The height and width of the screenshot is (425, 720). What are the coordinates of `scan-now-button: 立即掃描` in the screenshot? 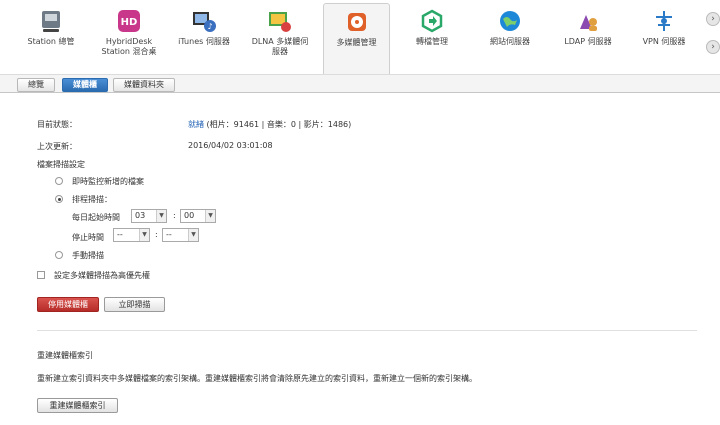 It's located at (134, 304).